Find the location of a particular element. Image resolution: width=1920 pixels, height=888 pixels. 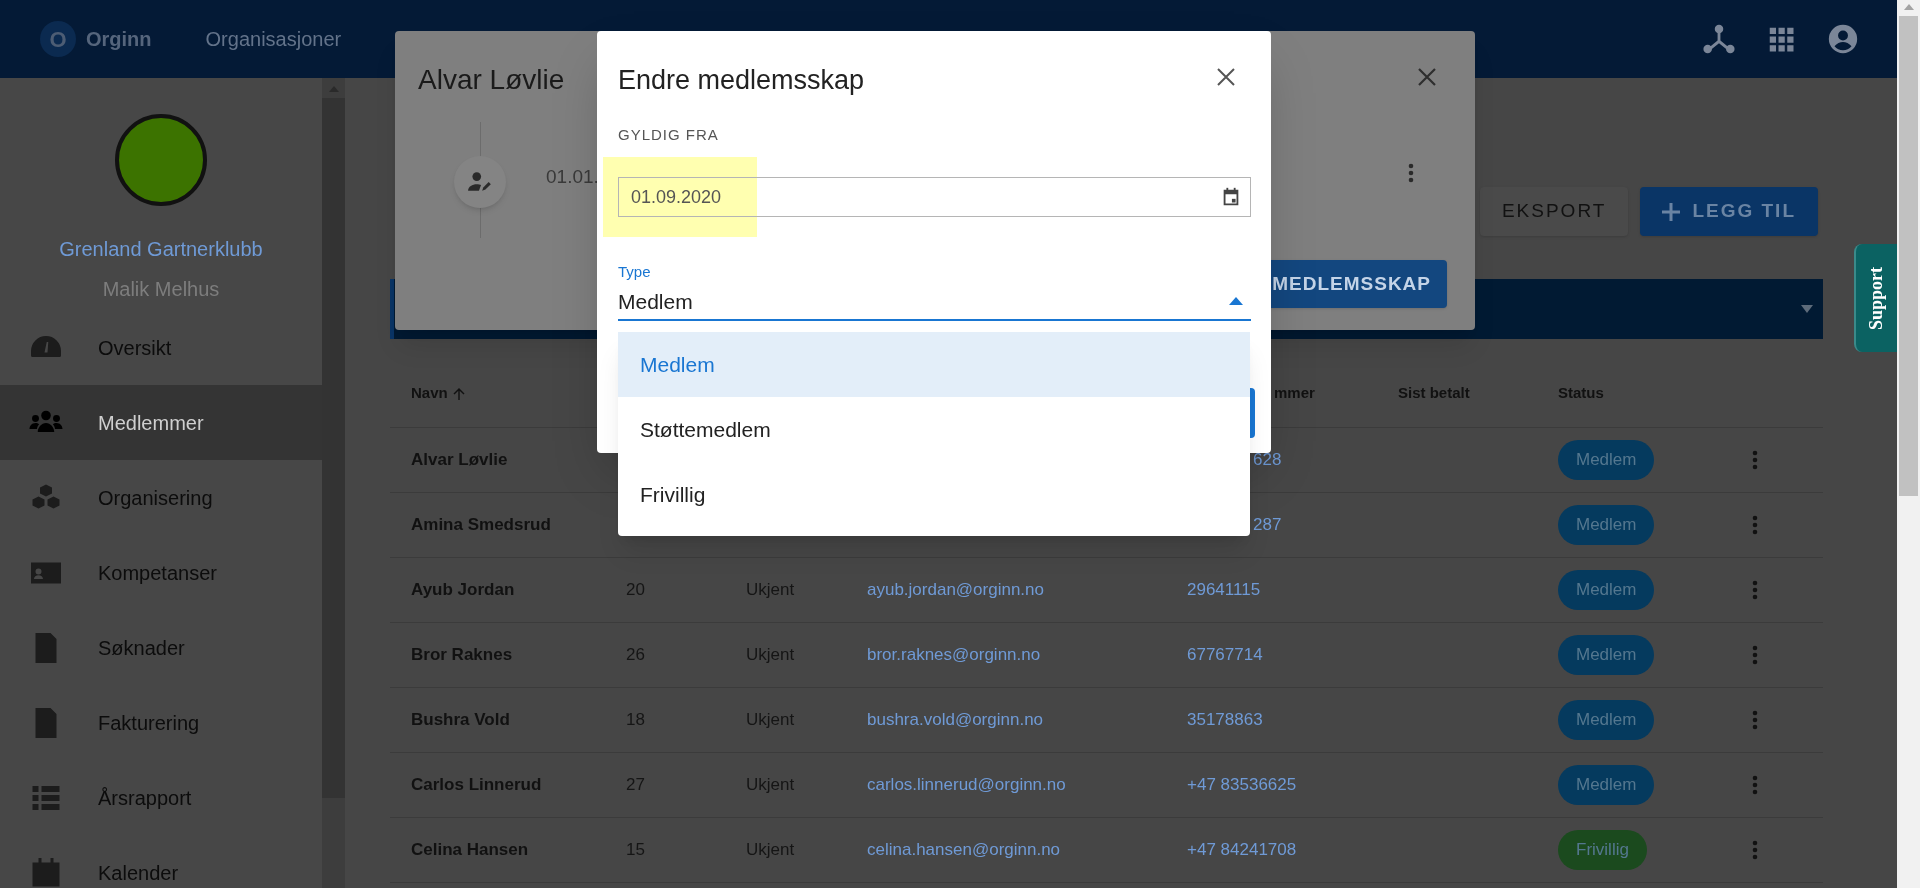

add-button: LEGG TIL is located at coordinates (1729, 211).